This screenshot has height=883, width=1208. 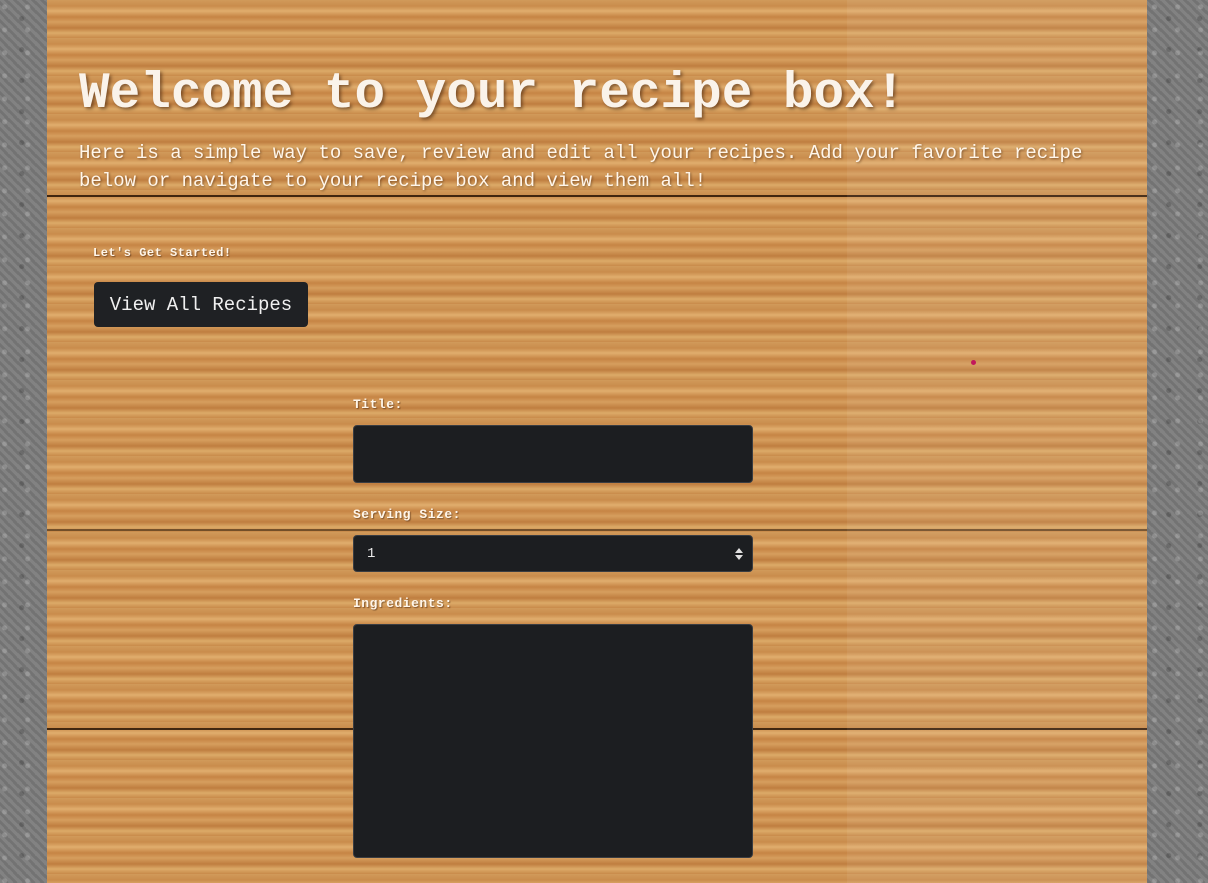 What do you see at coordinates (162, 253) in the screenshot?
I see `get-started-label: Let's Get Started!` at bounding box center [162, 253].